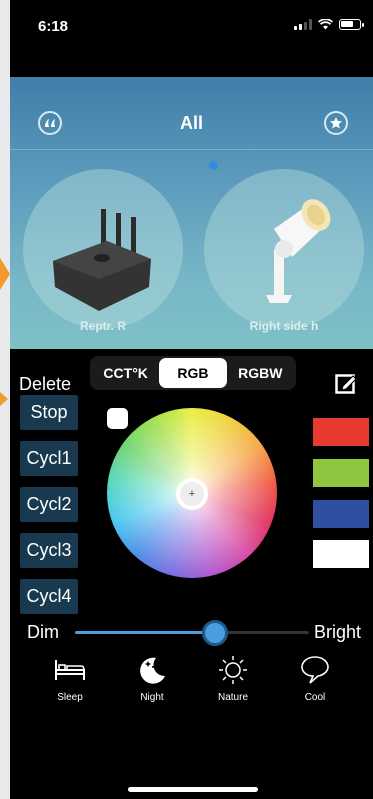 This screenshot has width=373, height=799. What do you see at coordinates (315, 697) in the screenshot?
I see `scene-label: Cool` at bounding box center [315, 697].